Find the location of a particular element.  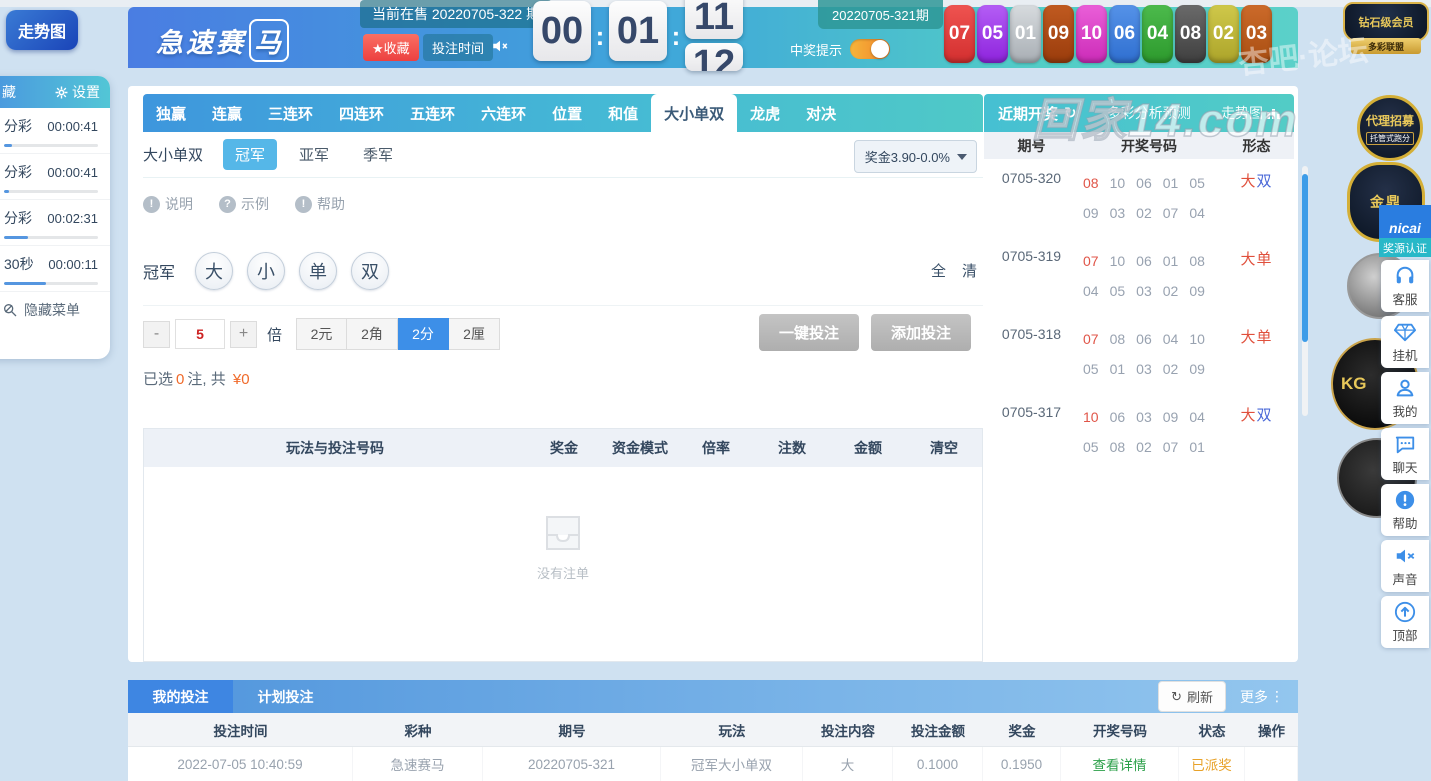

increment-button: + is located at coordinates (243, 334).